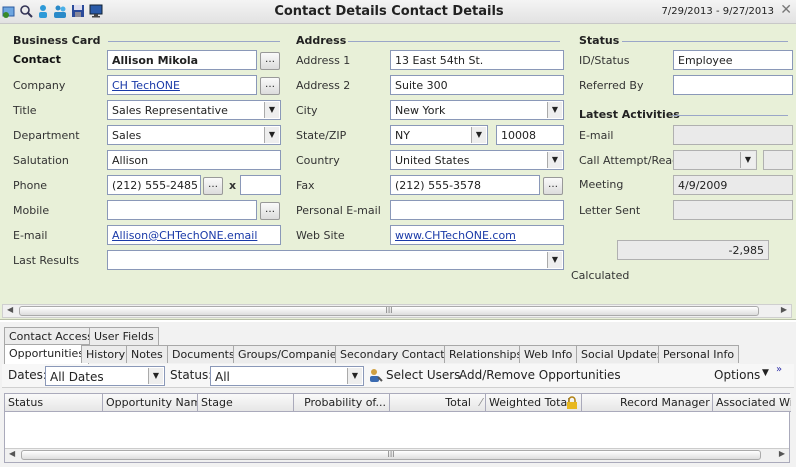  What do you see at coordinates (477, 110) in the screenshot?
I see `city-dropdown: New York ▼` at bounding box center [477, 110].